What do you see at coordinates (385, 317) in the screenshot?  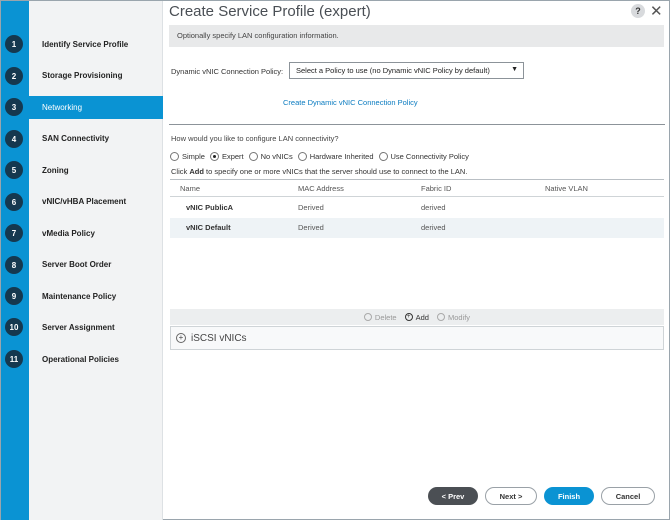 I see `delete-label: Delete` at bounding box center [385, 317].